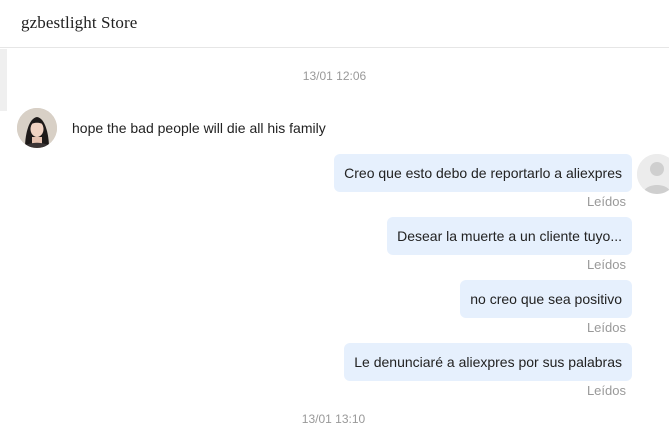 The height and width of the screenshot is (435, 669). What do you see at coordinates (79, 23) in the screenshot?
I see `store-name: gzbestlight Store` at bounding box center [79, 23].